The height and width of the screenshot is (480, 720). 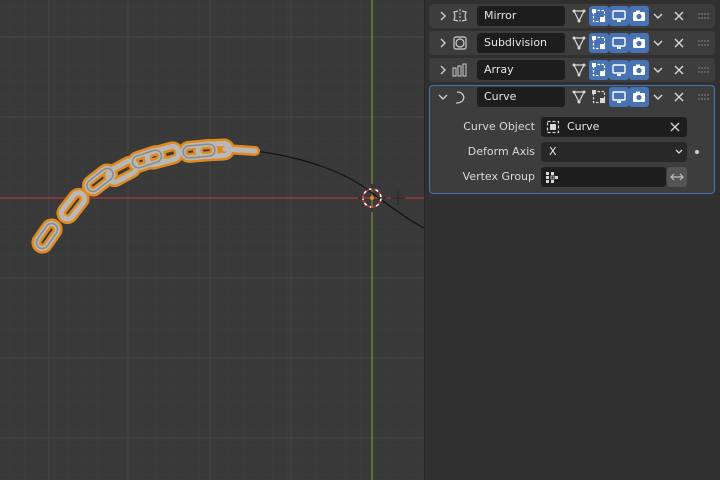 I want to click on curve-object-field: Curve, so click(x=614, y=127).